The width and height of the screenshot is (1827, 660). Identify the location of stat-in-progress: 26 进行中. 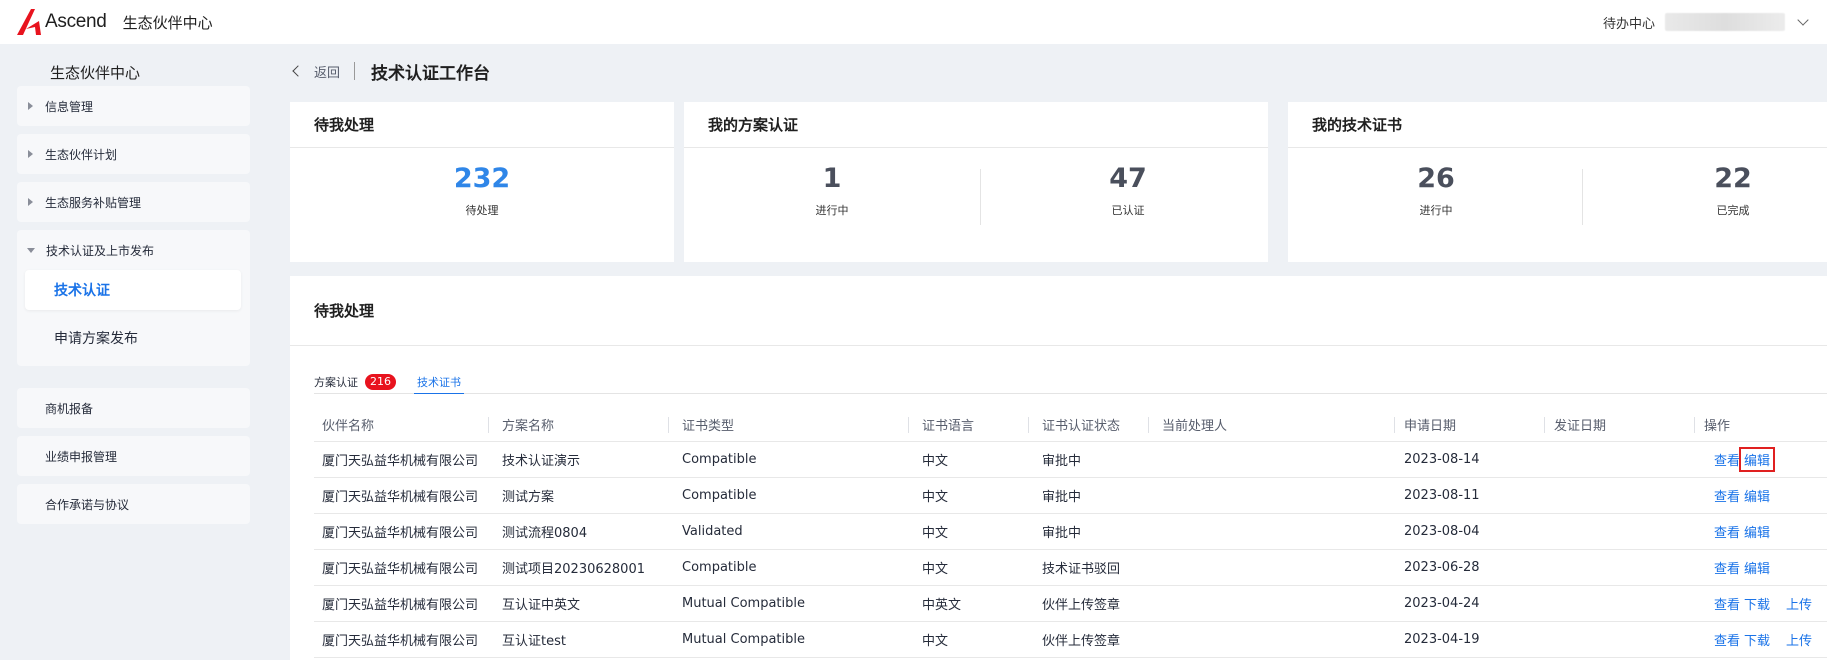
(1436, 190).